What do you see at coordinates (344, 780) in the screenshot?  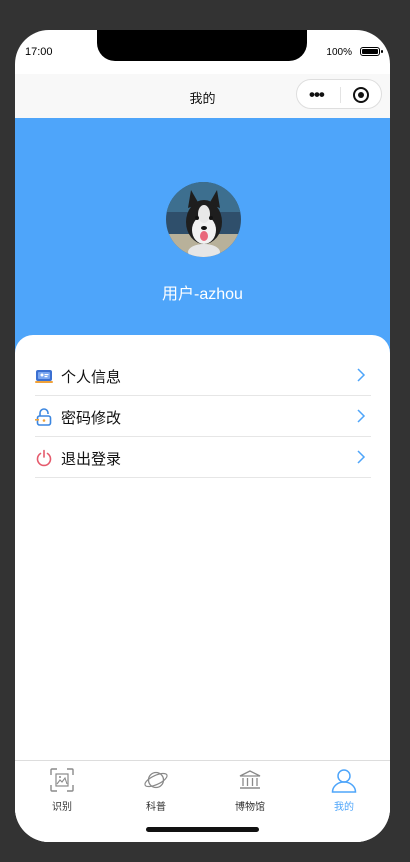 I see `user-icon` at bounding box center [344, 780].